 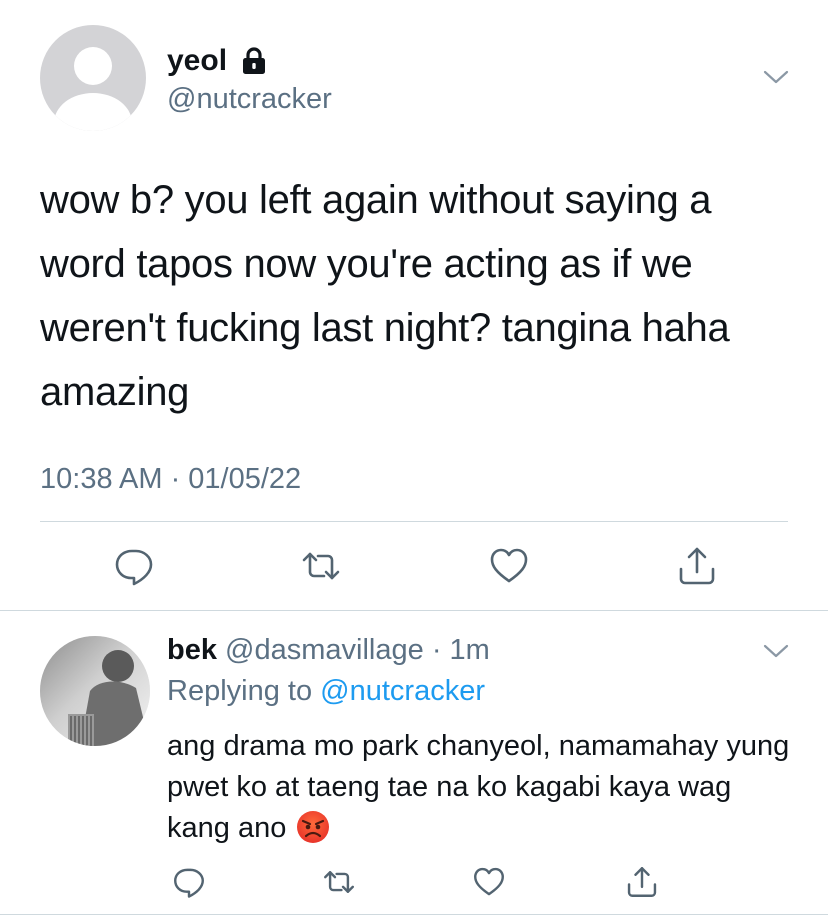 I want to click on tweet-timestamp: 10:38 AM · 01/05/22, so click(x=170, y=479).